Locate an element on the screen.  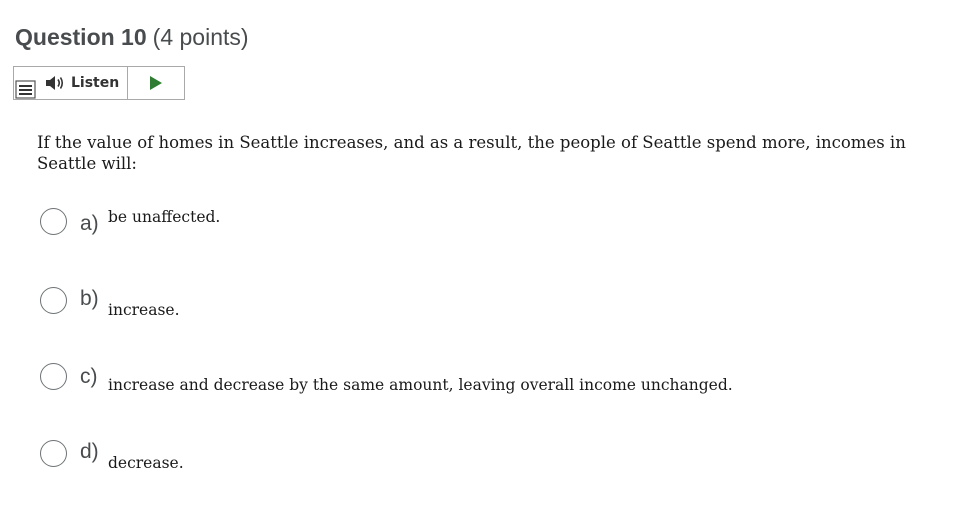
question-heading: Question 10 (4 points) is located at coordinates (132, 37).